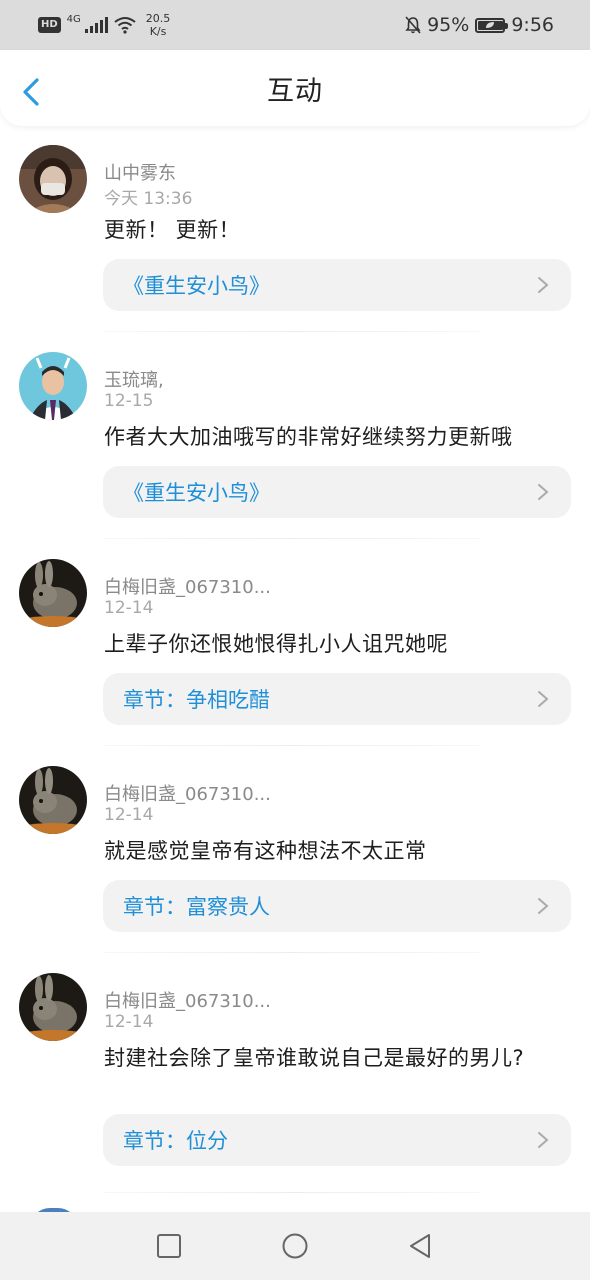 The height and width of the screenshot is (1280, 590). What do you see at coordinates (295, 91) in the screenshot?
I see `page-title: 互动` at bounding box center [295, 91].